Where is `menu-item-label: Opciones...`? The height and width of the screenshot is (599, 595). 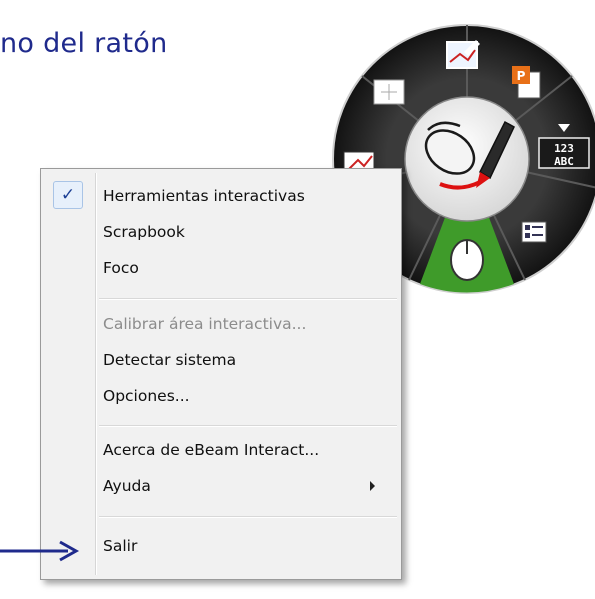
menu-item-label: Opciones... is located at coordinates (146, 396).